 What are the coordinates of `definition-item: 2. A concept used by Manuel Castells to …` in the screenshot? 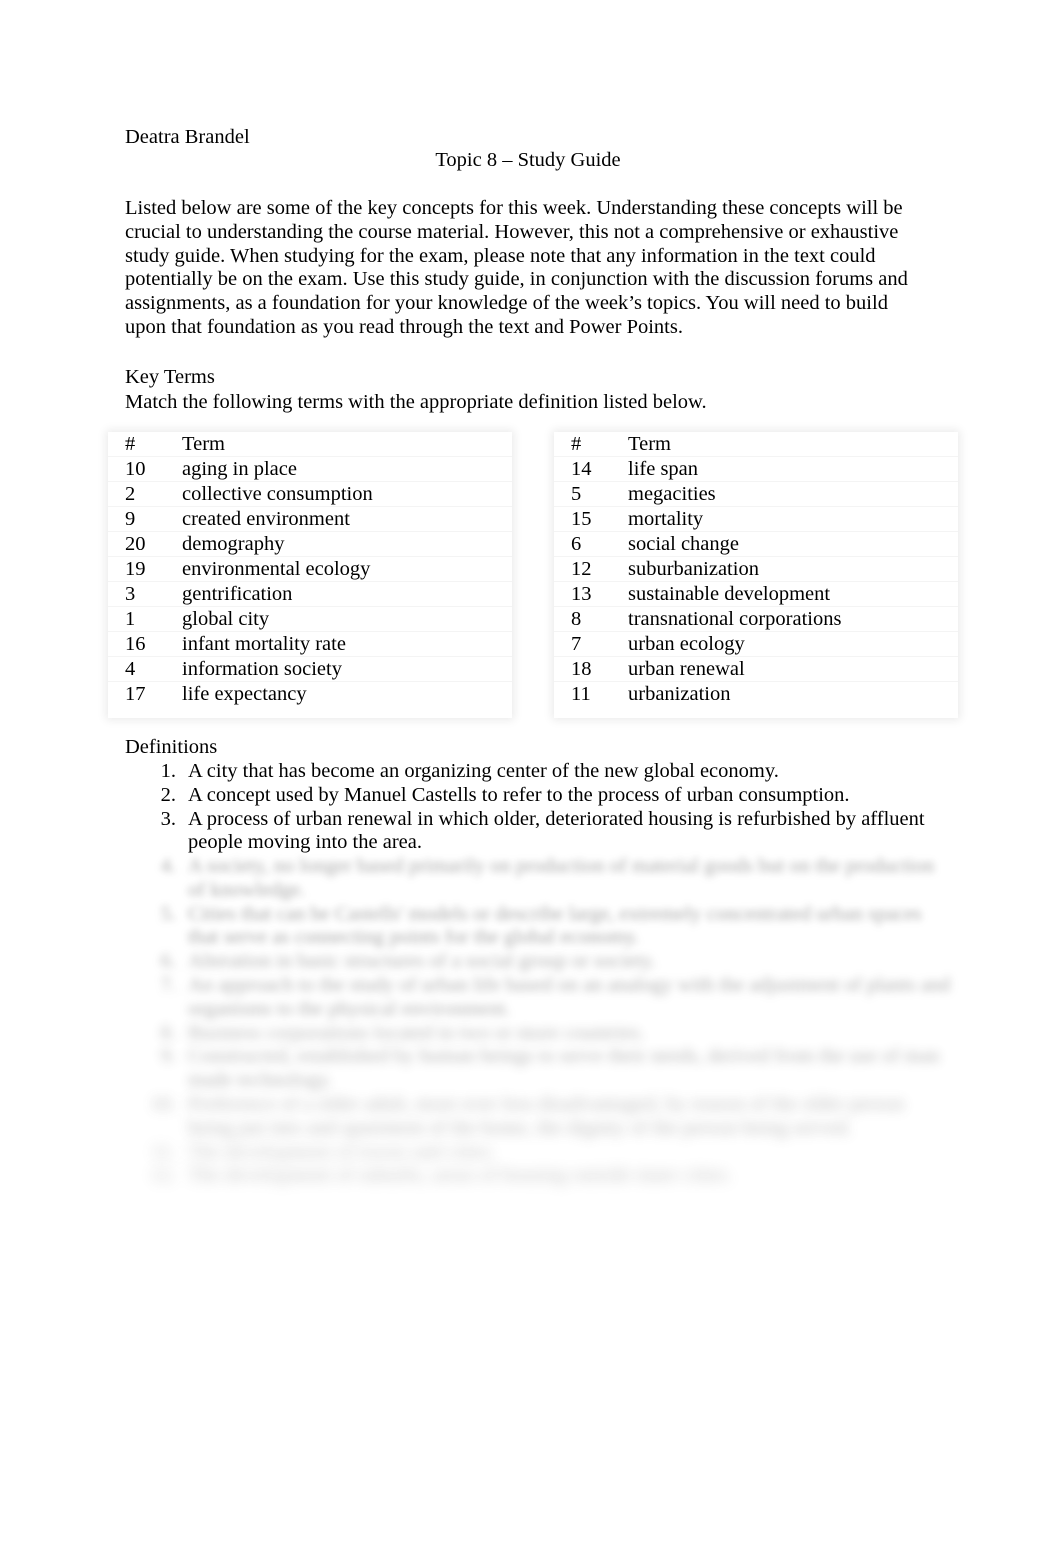 It's located at (532, 796).